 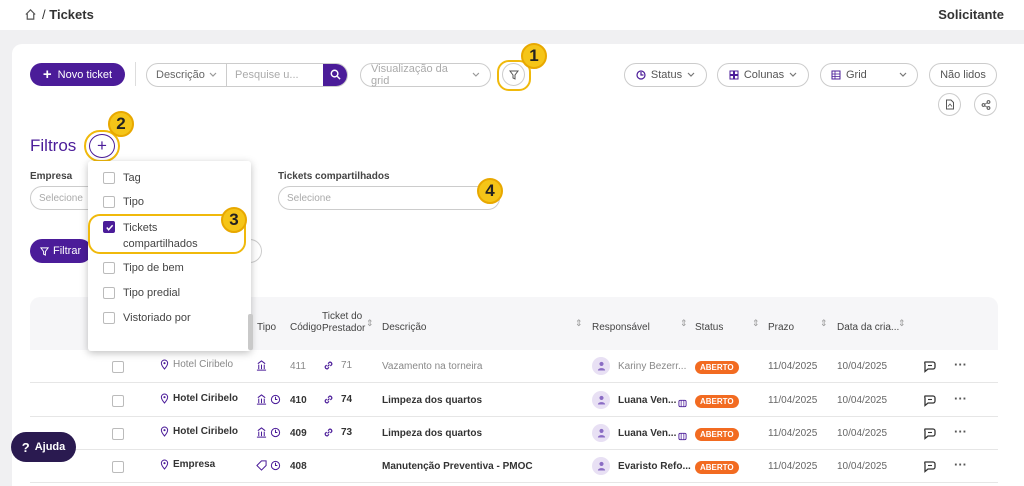 I want to click on filter-button, so click(x=513, y=74).